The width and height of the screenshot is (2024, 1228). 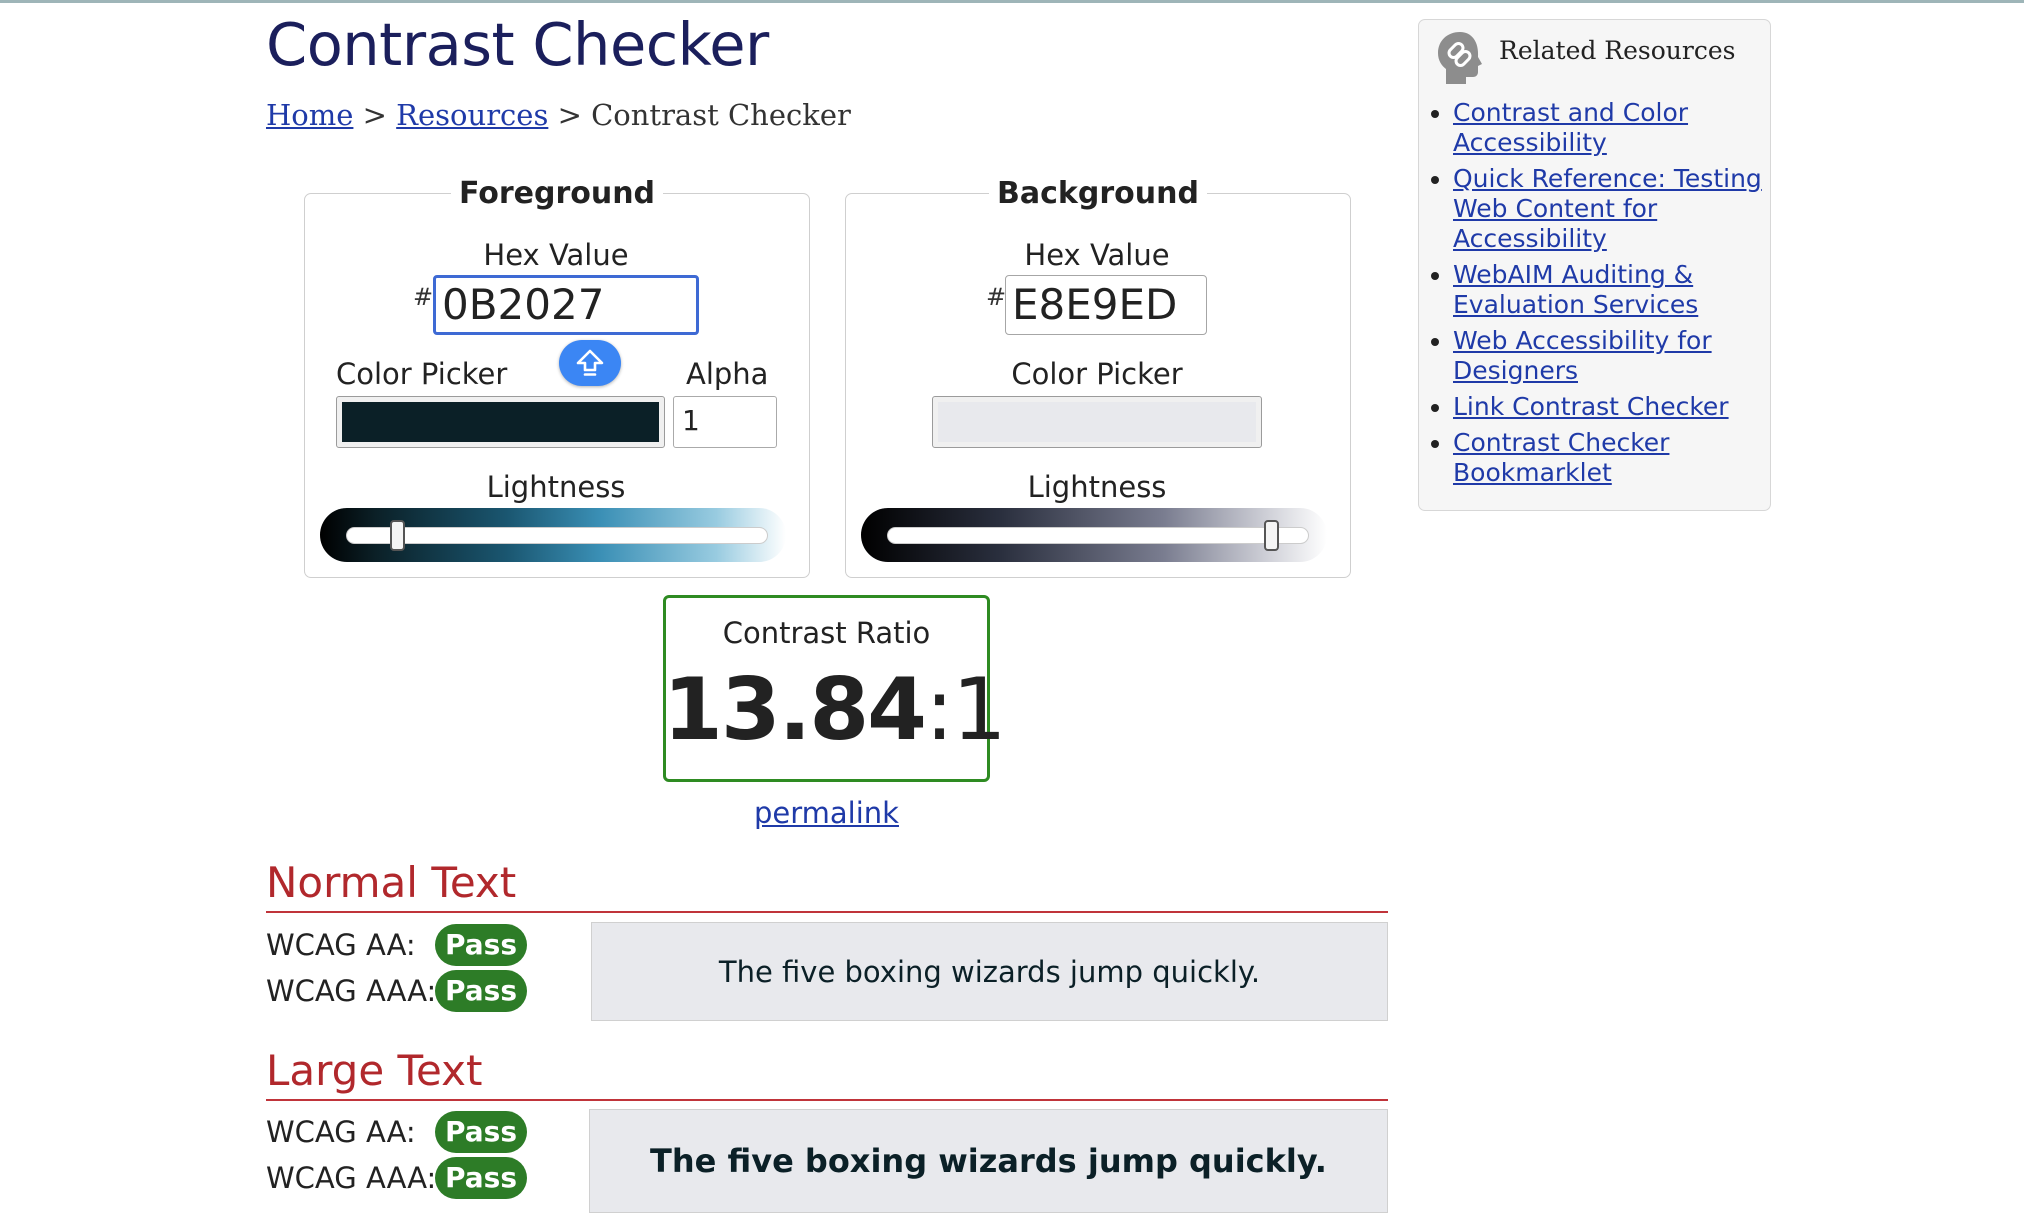 I want to click on related-link-bookmarklet: Contrast Checker Bookmarklet, so click(x=1561, y=457).